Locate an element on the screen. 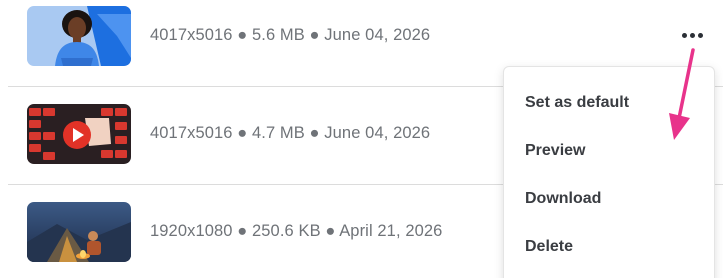 This screenshot has height=278, width=723. asset-meta-info: 1920x1080 ● 250.6 KB ● April 21, 2026 is located at coordinates (296, 231).